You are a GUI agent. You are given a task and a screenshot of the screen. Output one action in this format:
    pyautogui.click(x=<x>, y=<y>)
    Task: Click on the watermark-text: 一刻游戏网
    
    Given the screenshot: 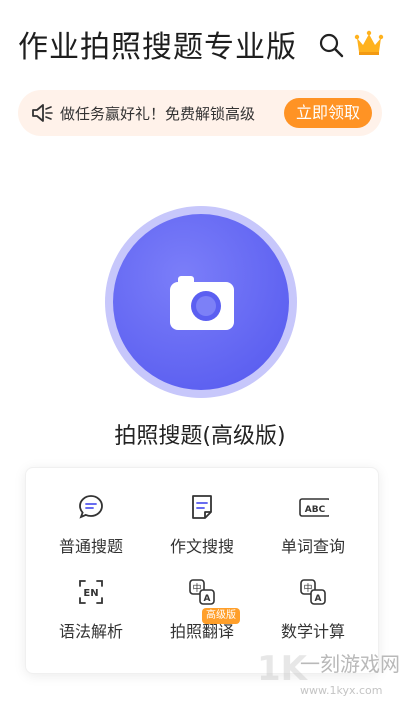 What is the action you would take?
    pyautogui.click(x=350, y=664)
    